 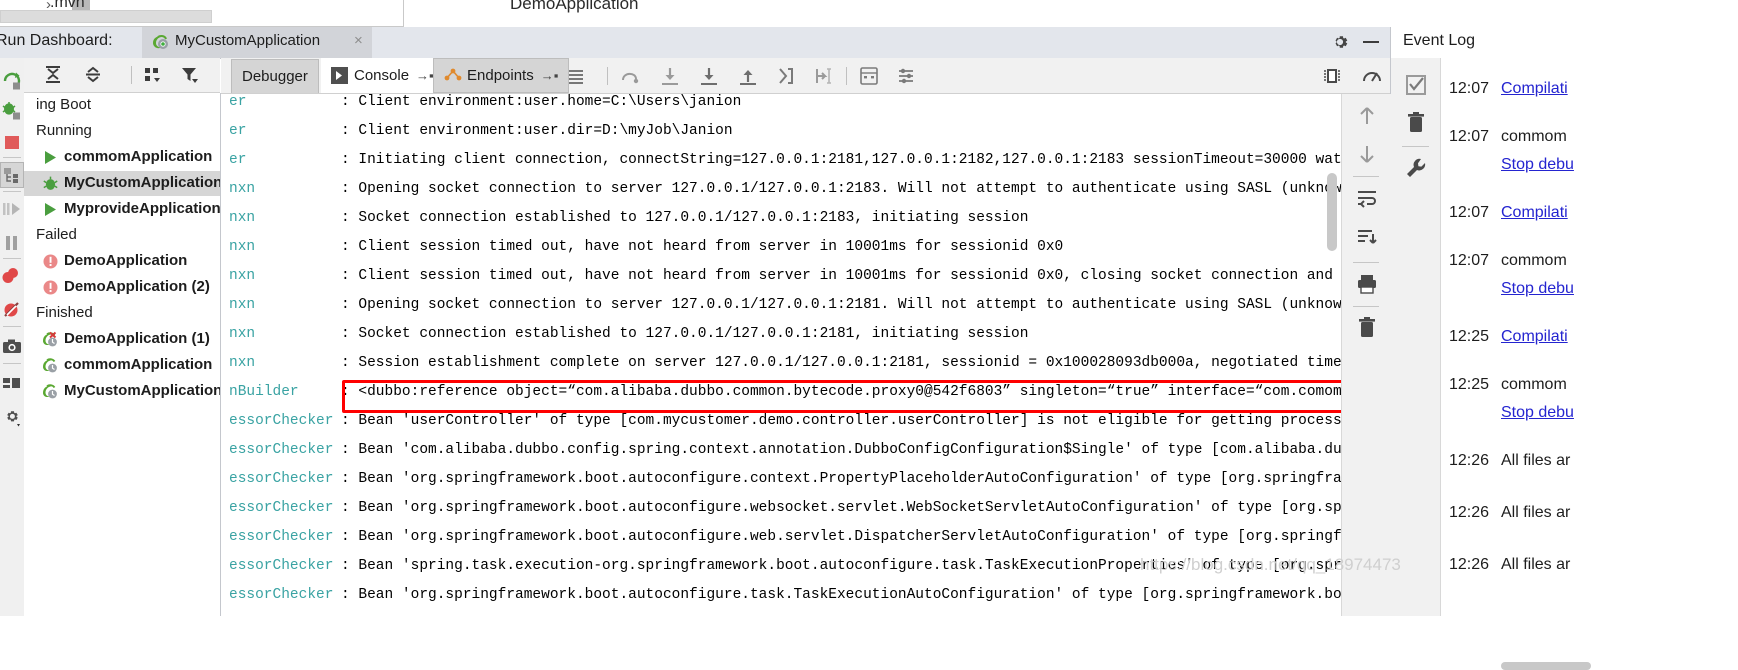 What do you see at coordinates (122, 209) in the screenshot?
I see `tree-node-myprovideapplication: MyprovideApplication` at bounding box center [122, 209].